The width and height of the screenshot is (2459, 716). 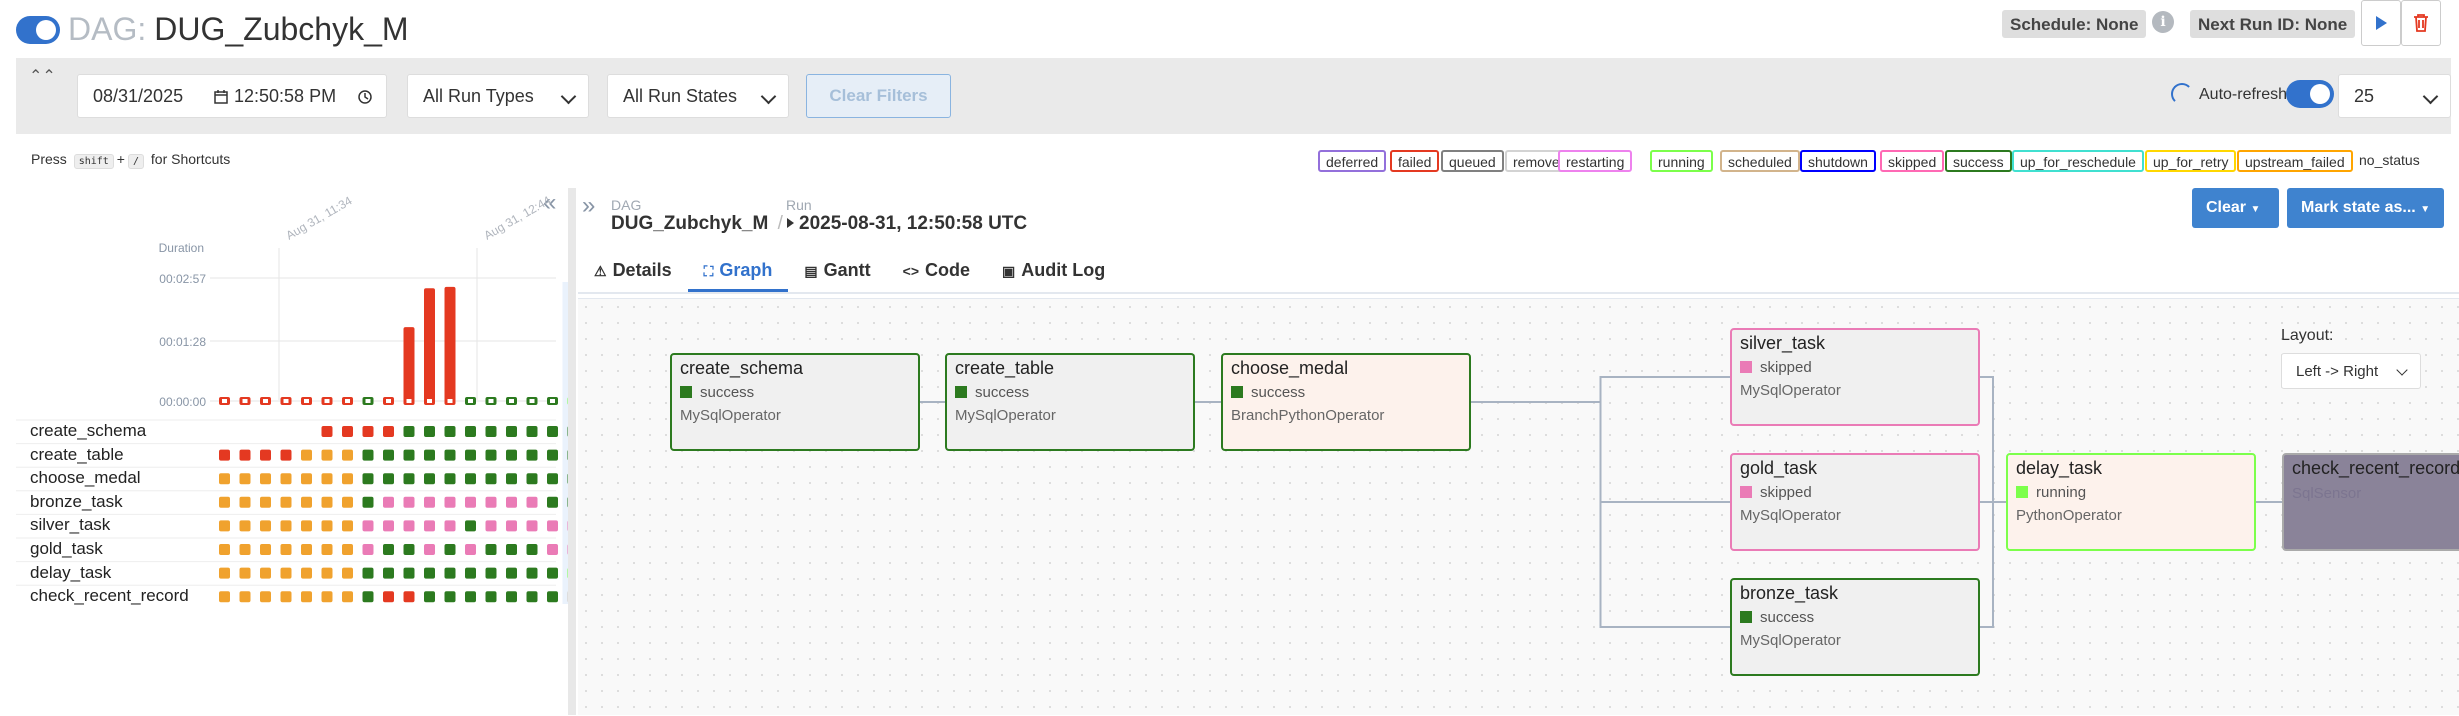 What do you see at coordinates (365, 97) in the screenshot?
I see `clock-icon` at bounding box center [365, 97].